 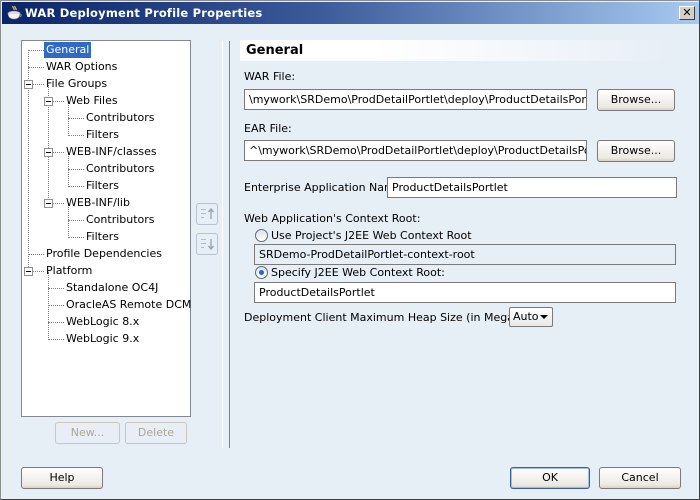 What do you see at coordinates (261, 272) in the screenshot?
I see `specify-context-root-radio` at bounding box center [261, 272].